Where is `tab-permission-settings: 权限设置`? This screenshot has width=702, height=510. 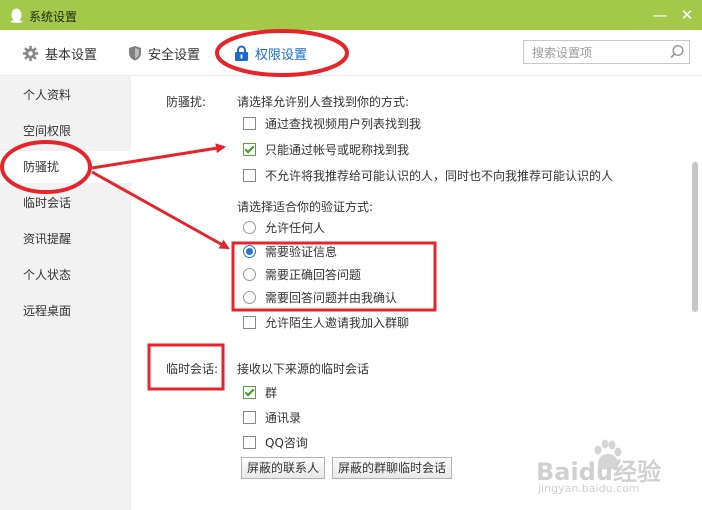 tab-permission-settings: 权限设置 is located at coordinates (270, 53).